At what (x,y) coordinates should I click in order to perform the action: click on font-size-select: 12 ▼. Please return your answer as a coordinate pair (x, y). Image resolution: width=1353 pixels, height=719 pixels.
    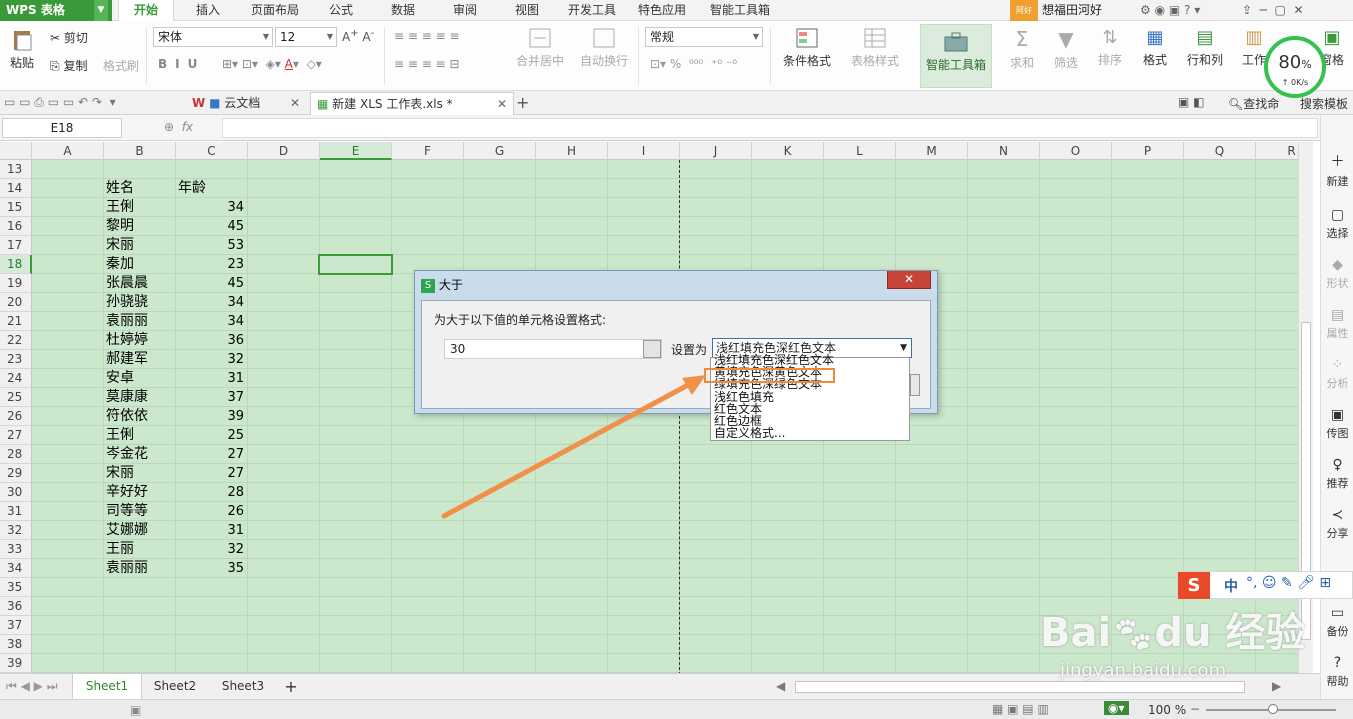
    Looking at the image, I should click on (306, 37).